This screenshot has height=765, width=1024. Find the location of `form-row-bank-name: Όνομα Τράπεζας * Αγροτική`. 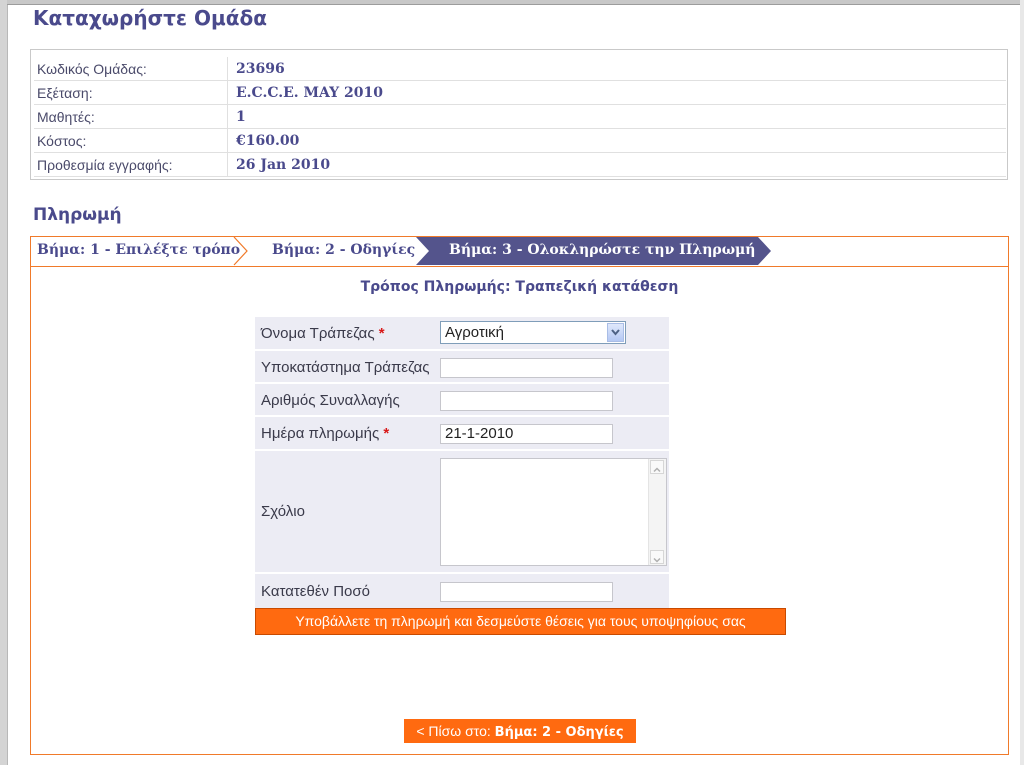

form-row-bank-name: Όνομα Τράπεζας * Αγροτική is located at coordinates (462, 334).